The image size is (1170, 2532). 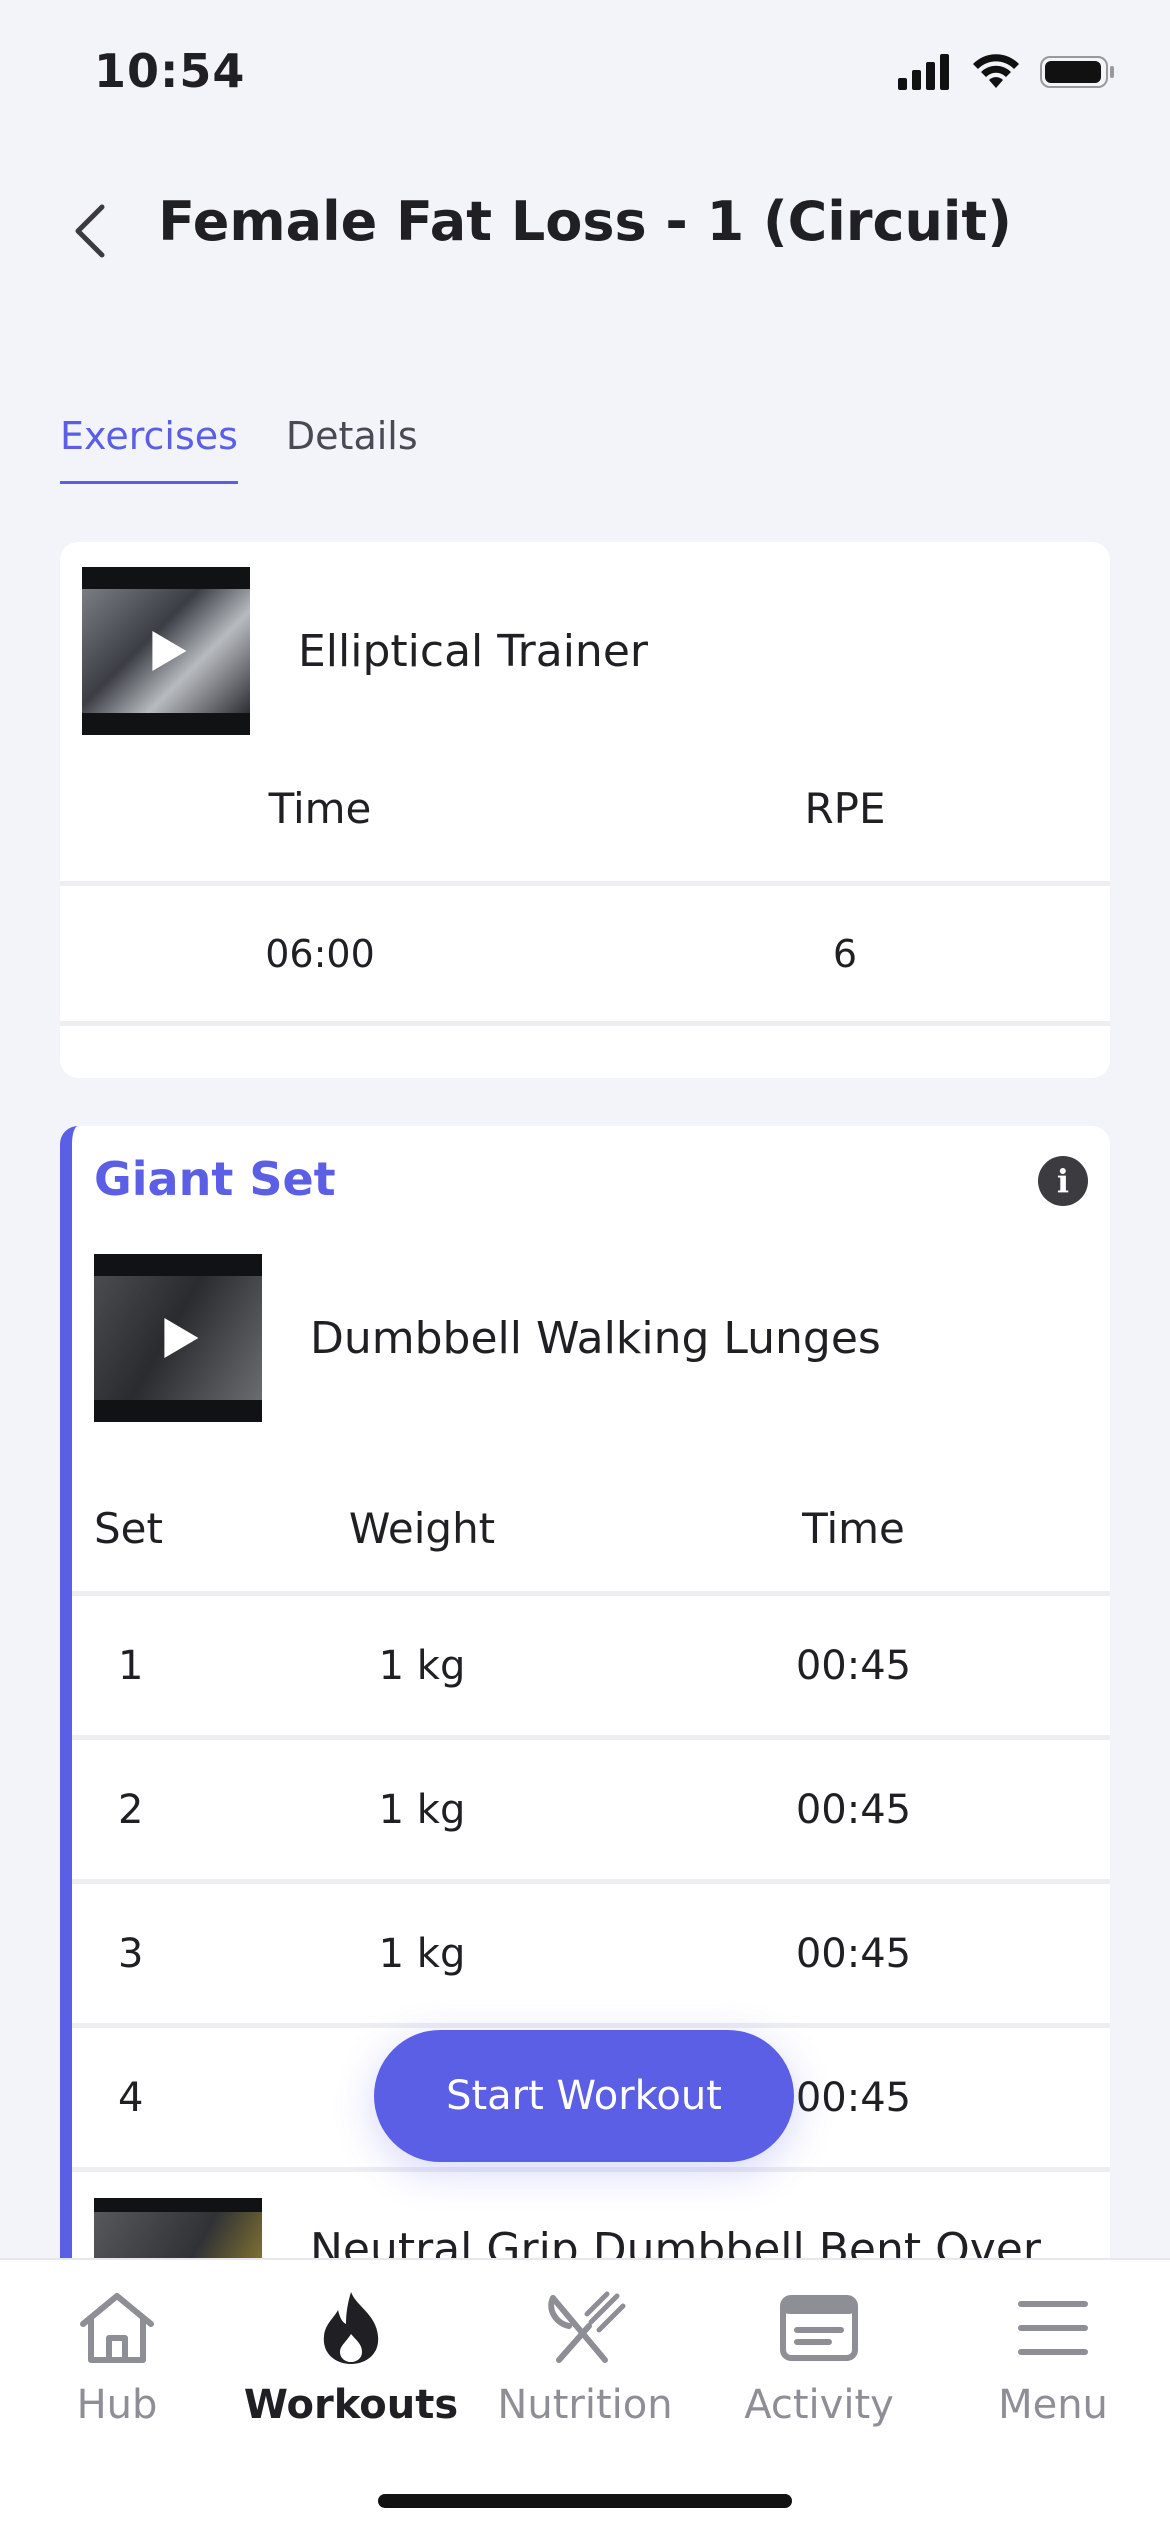 What do you see at coordinates (1053, 2328) in the screenshot?
I see `hamburger-menu-icon` at bounding box center [1053, 2328].